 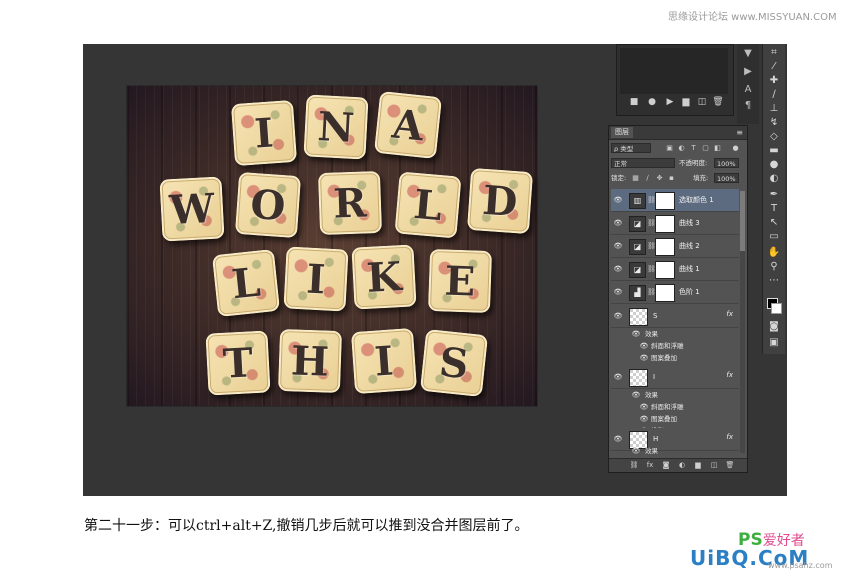 I want to click on eraser-tool-icon: ◇, so click(x=774, y=136).